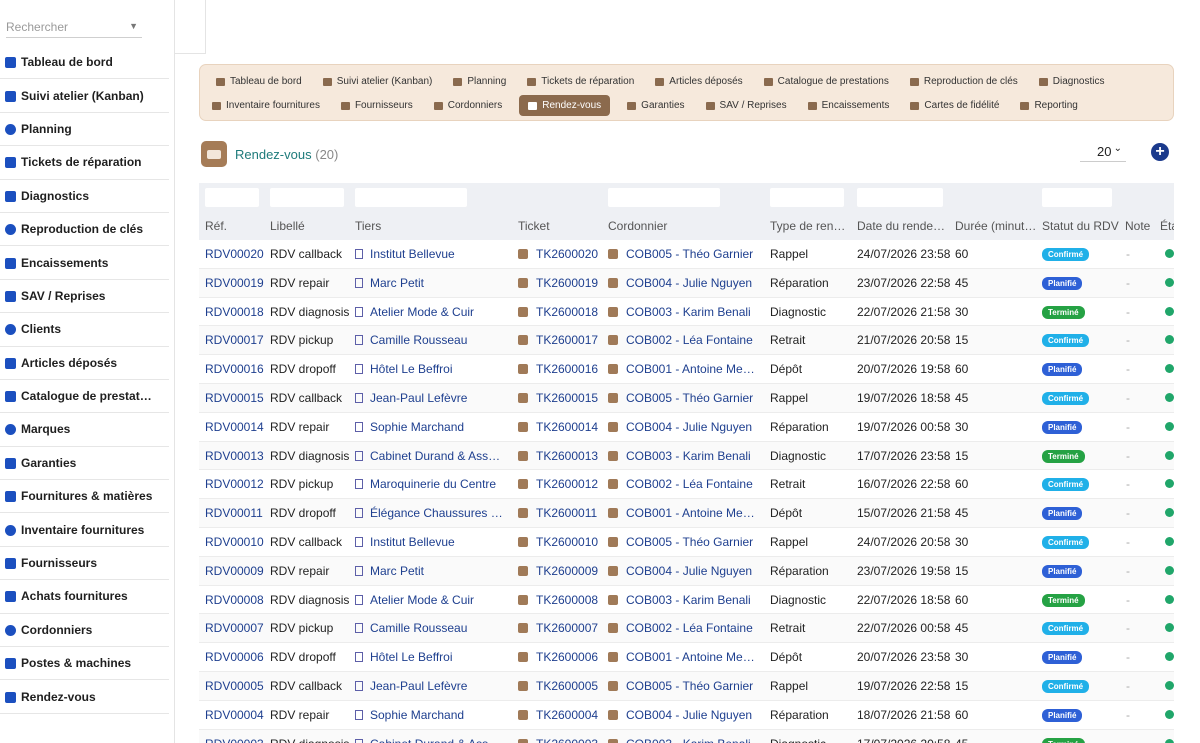 Image resolution: width=1200 pixels, height=743 pixels. I want to click on nav-tab: Reporting, so click(1048, 105).